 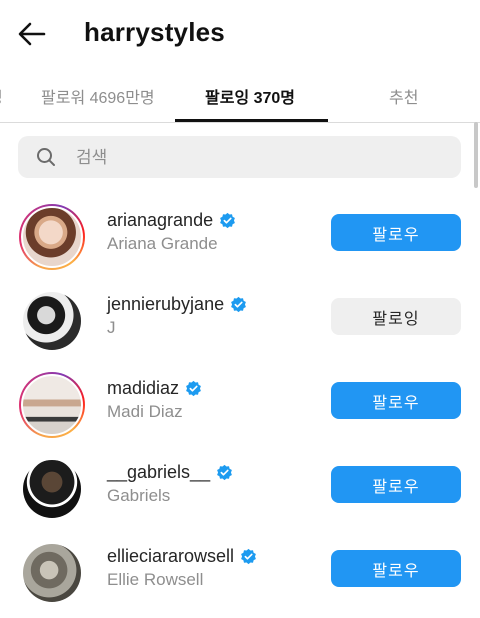 What do you see at coordinates (1, 96) in the screenshot?
I see `tab-partial: 명` at bounding box center [1, 96].